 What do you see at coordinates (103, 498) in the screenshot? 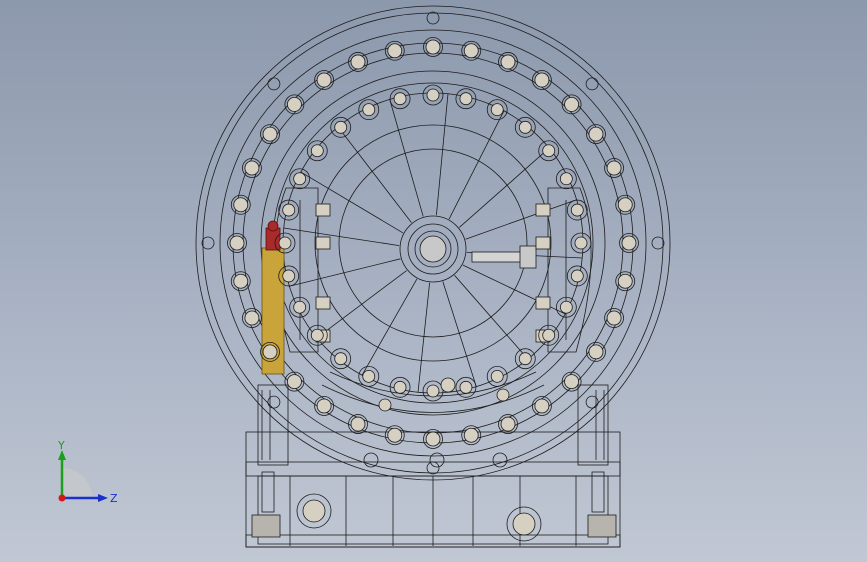
I see `z-axis-arrow-icon` at bounding box center [103, 498].